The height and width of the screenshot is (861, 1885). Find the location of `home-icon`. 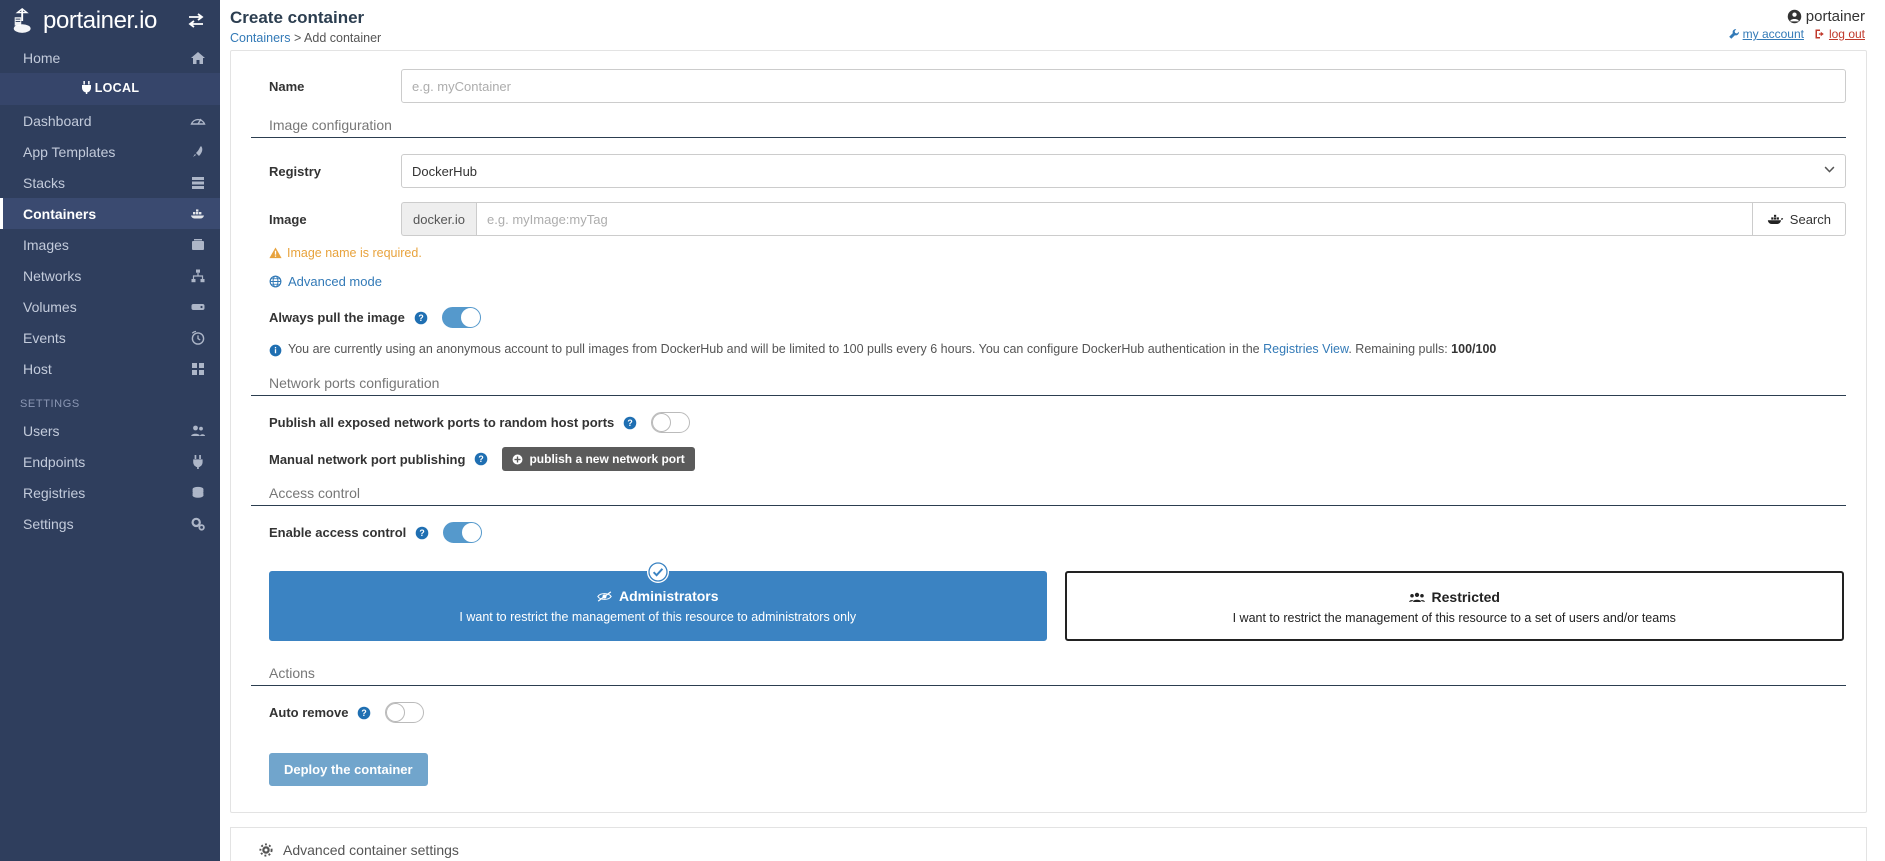

home-icon is located at coordinates (198, 57).